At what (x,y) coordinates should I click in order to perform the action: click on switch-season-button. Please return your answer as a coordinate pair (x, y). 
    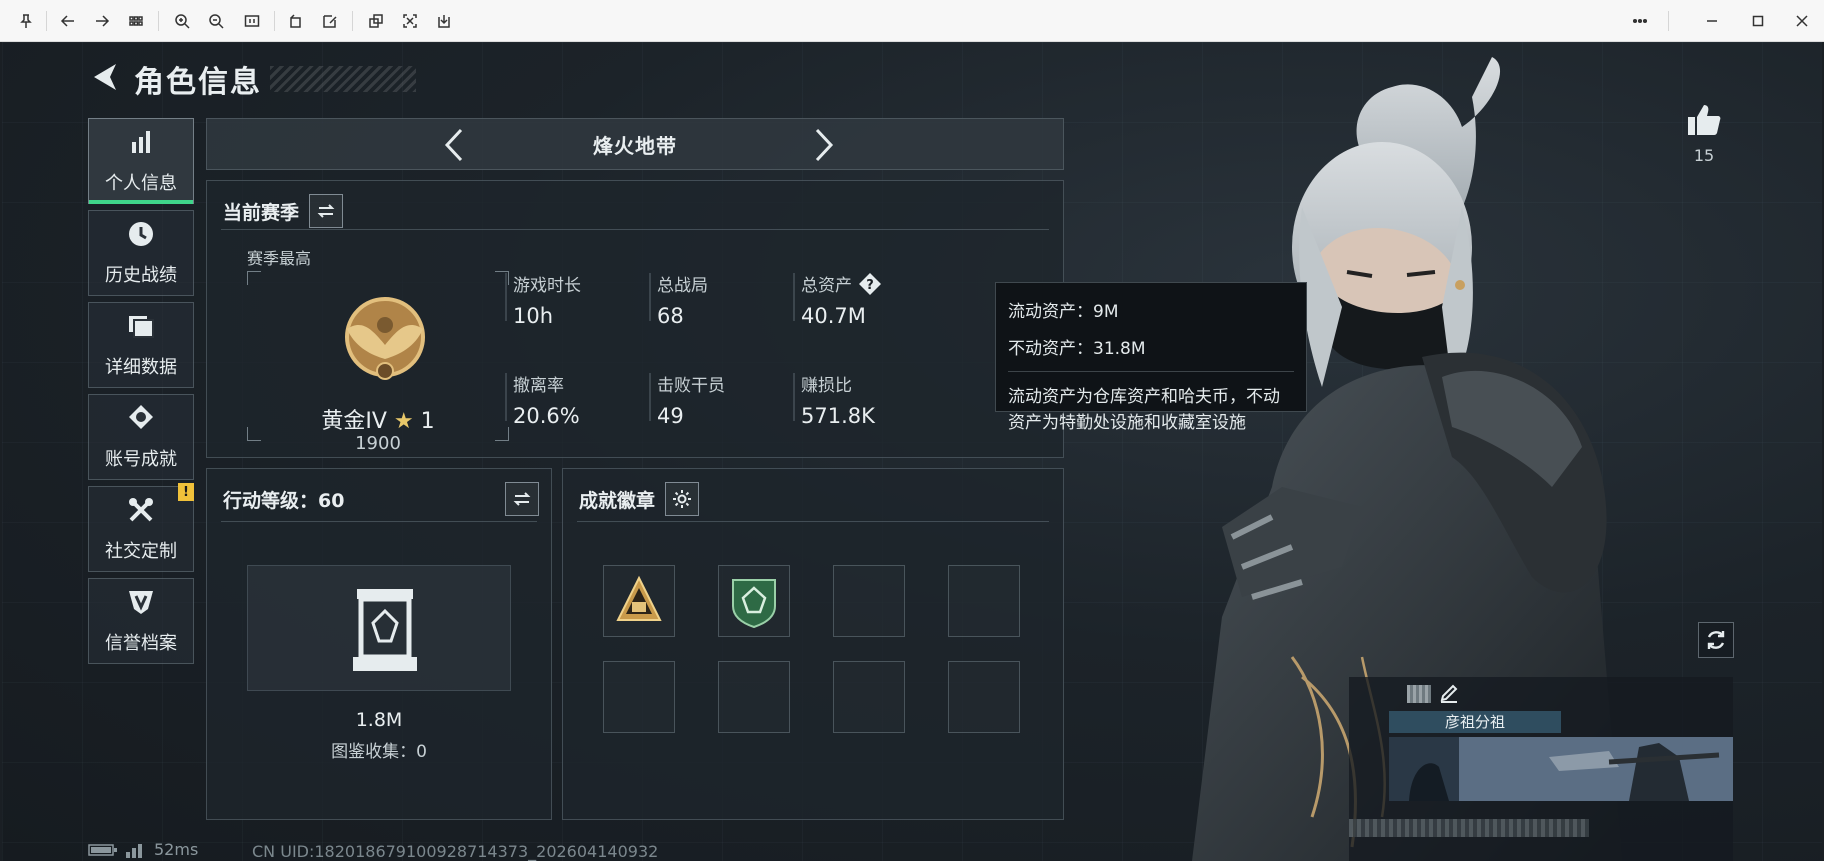
    Looking at the image, I should click on (326, 211).